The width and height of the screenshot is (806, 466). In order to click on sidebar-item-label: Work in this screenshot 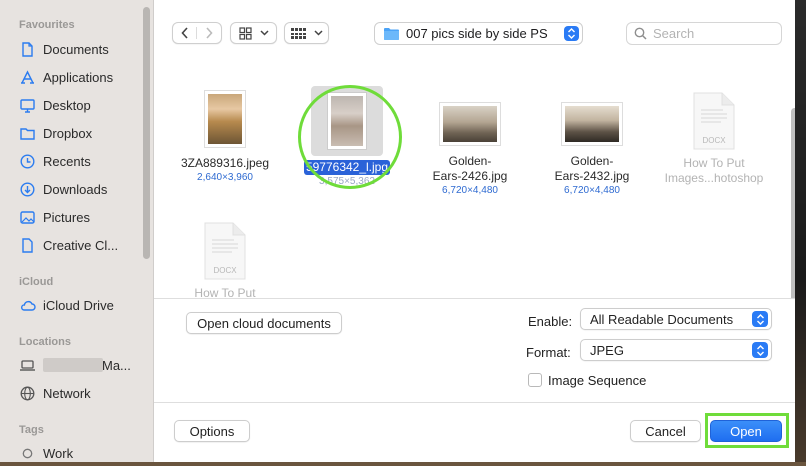, I will do `click(58, 453)`.